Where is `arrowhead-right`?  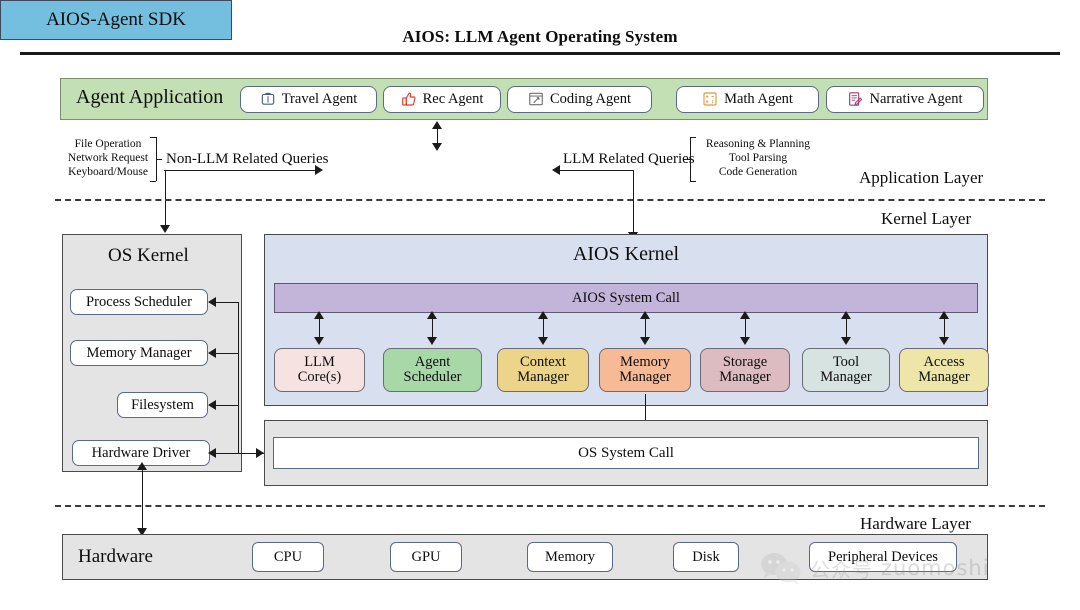 arrowhead-right is located at coordinates (260, 453).